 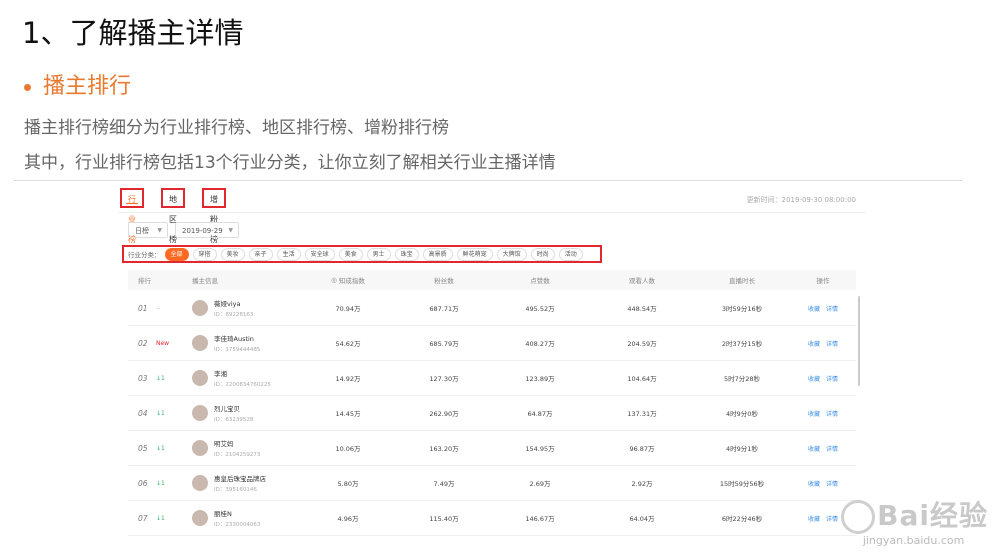 What do you see at coordinates (27, 87) in the screenshot?
I see `bullet-icon` at bounding box center [27, 87].